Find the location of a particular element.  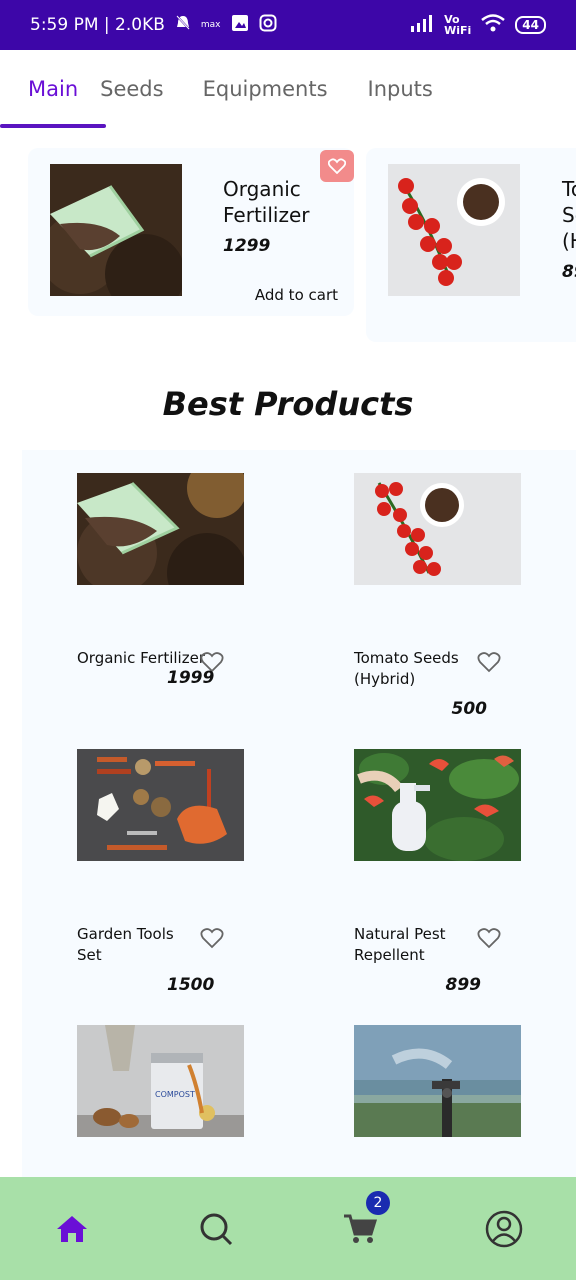

product-card is located at coordinates (454, 1085).